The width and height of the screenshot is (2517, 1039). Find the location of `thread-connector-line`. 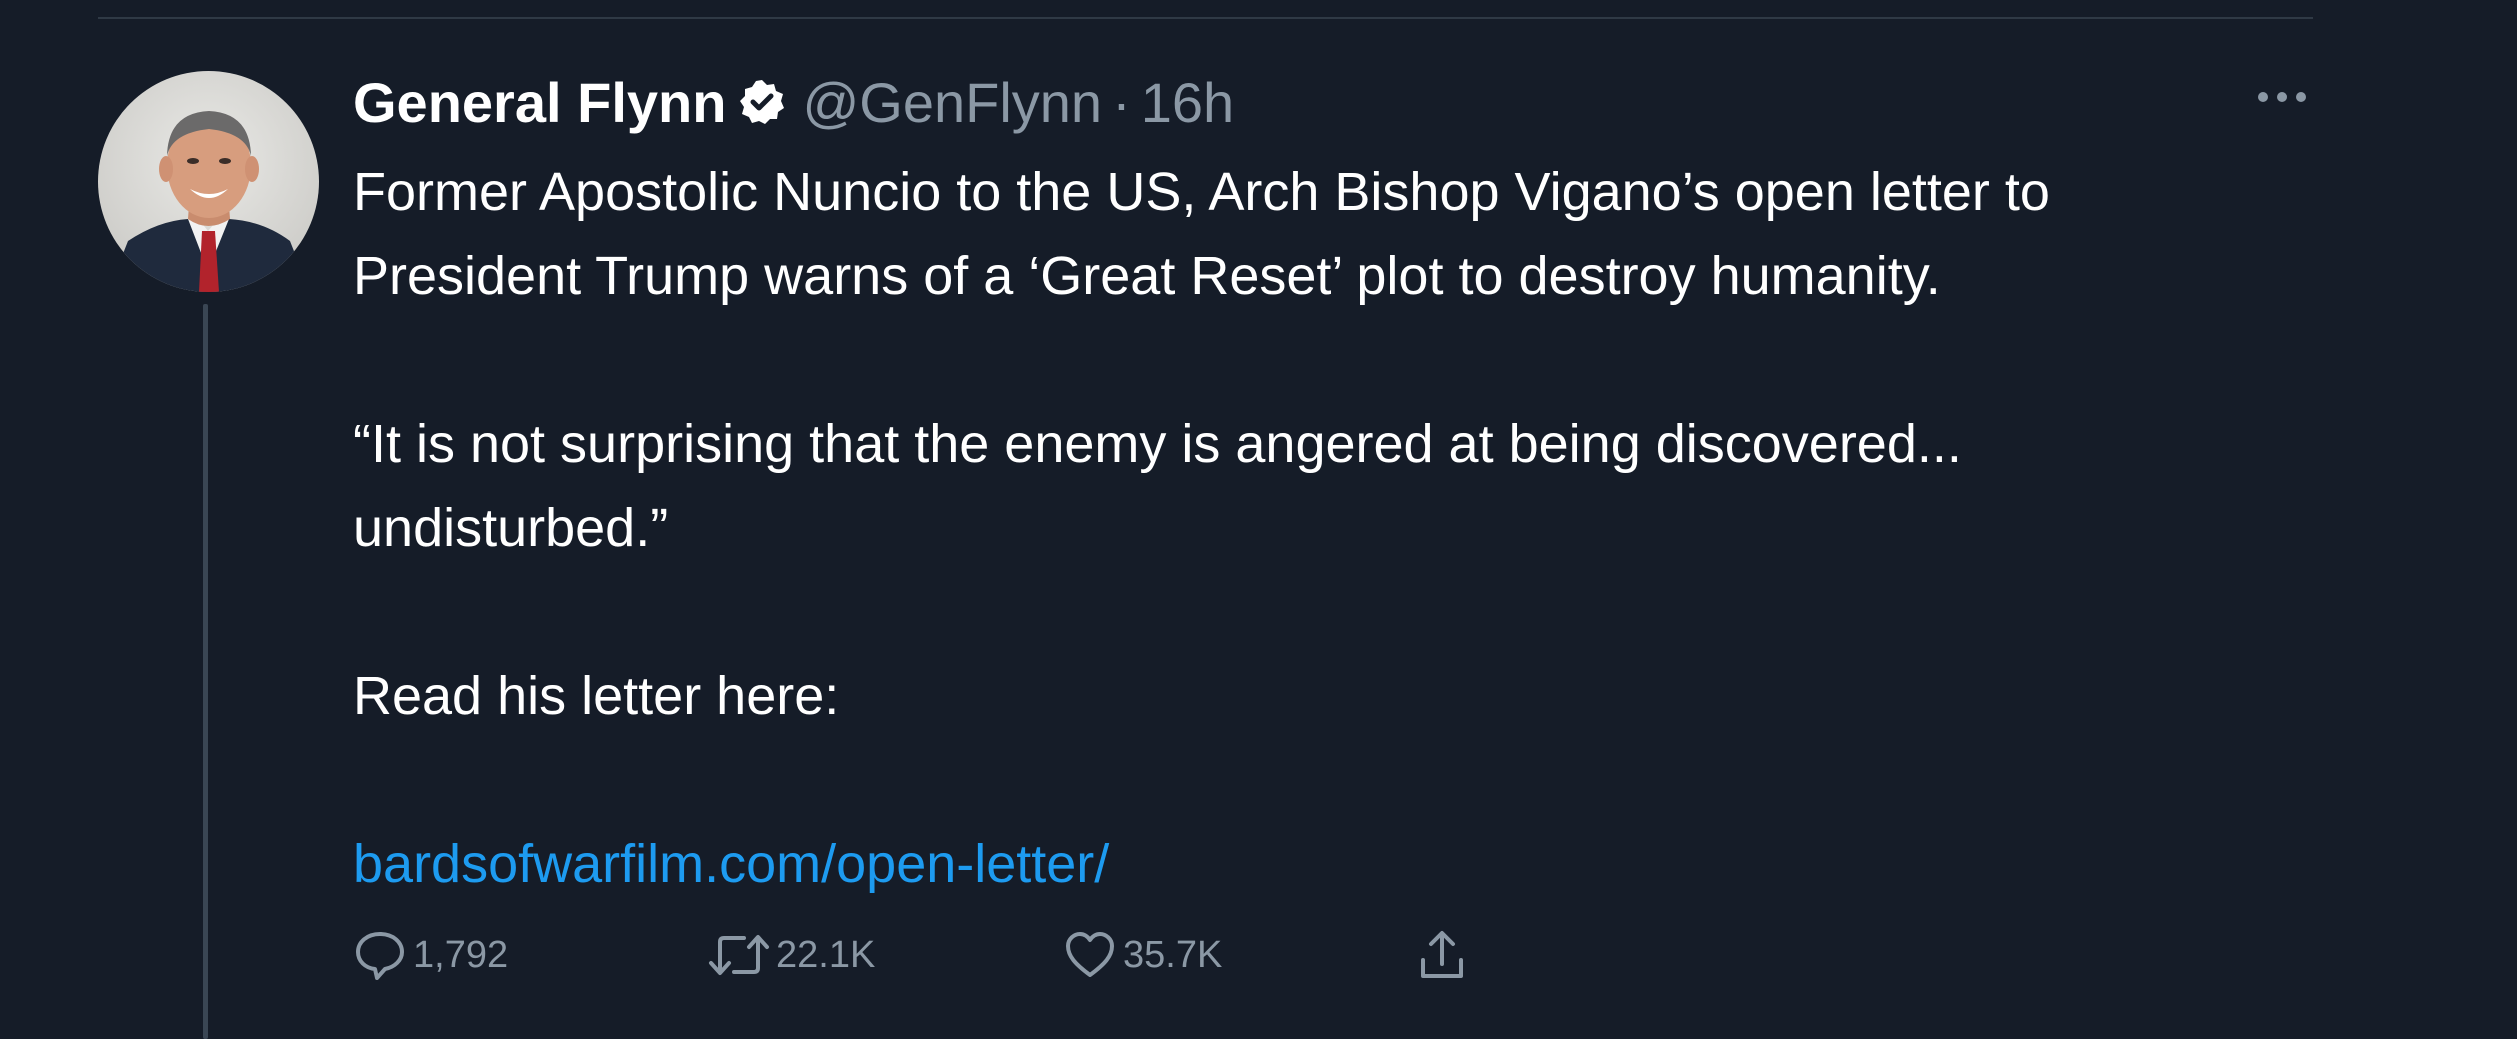

thread-connector-line is located at coordinates (205, 671).